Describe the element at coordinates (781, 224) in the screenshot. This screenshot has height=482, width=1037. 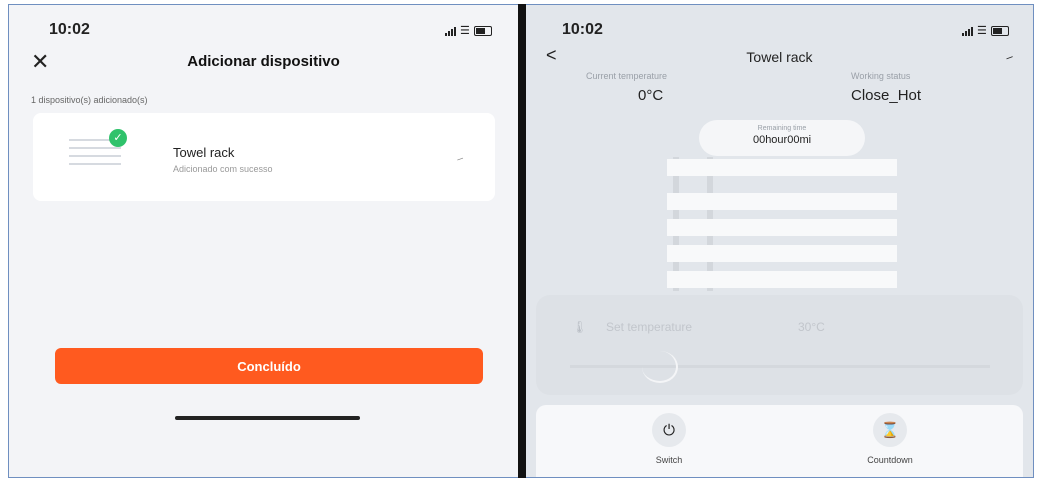
I see `towel-rack-illustration` at that location.